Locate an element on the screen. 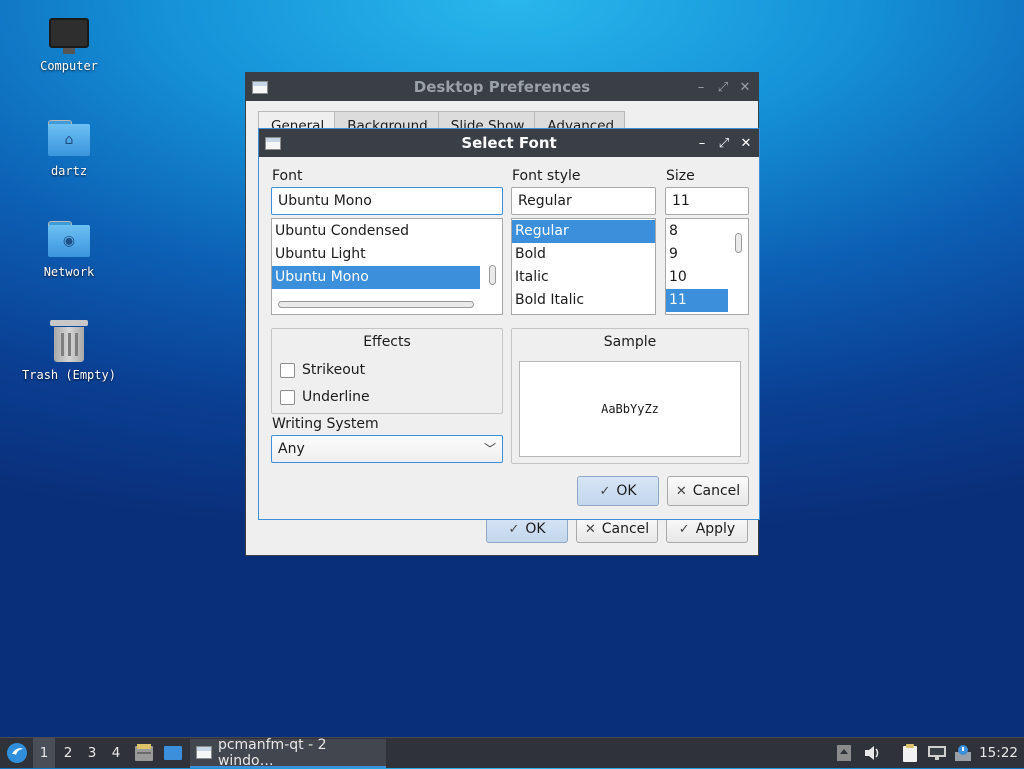  font-cancel-button: ✕ Cancel is located at coordinates (708, 491).